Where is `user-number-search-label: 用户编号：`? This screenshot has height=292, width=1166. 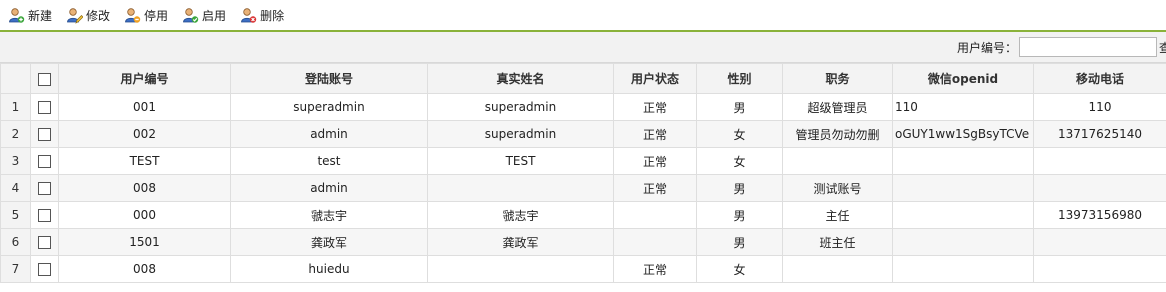
user-number-search-label: 用户编号： is located at coordinates (986, 47).